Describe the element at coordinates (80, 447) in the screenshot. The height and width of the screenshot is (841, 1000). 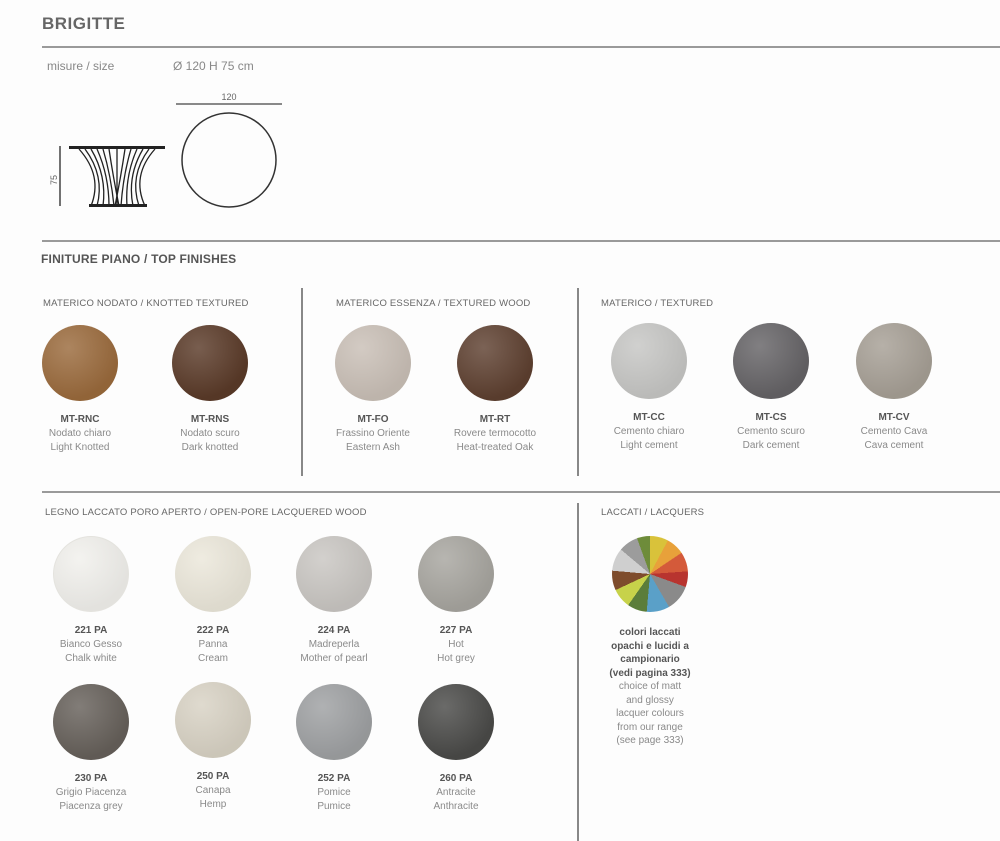
I see `finish-name-en: Light Knotted` at that location.